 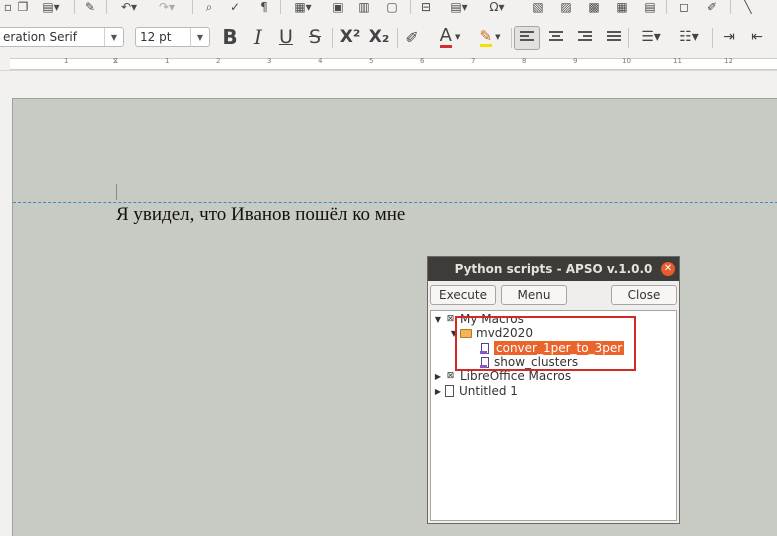 What do you see at coordinates (552, 348) in the screenshot?
I see `tree-node-script-selected: conver_1per_to_3per` at bounding box center [552, 348].